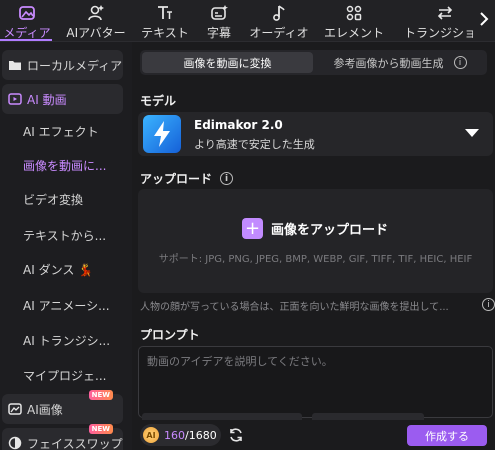 The width and height of the screenshot is (495, 450). I want to click on mode-tabs: 画像を動画に変換 参考画像から動画生成 i, so click(313, 62).